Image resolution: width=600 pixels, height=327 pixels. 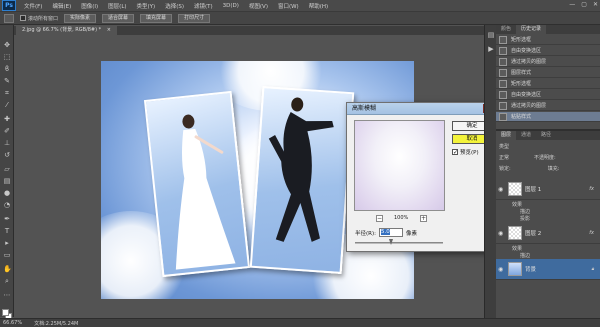 What do you see at coordinates (302, 180) in the screenshot?
I see `right-photo-frame` at bounding box center [302, 180].